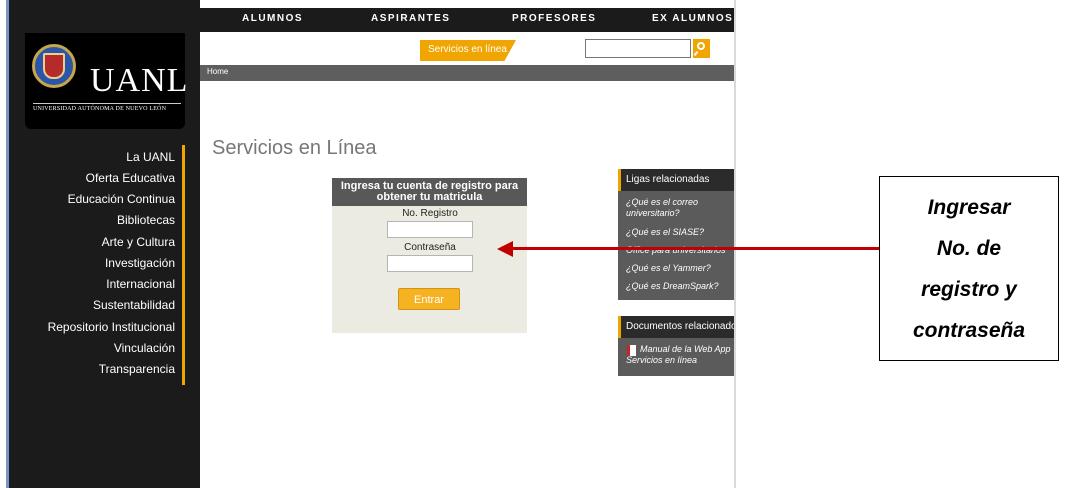 This screenshot has width=1071, height=488. I want to click on page-edge, so click(735, 244).